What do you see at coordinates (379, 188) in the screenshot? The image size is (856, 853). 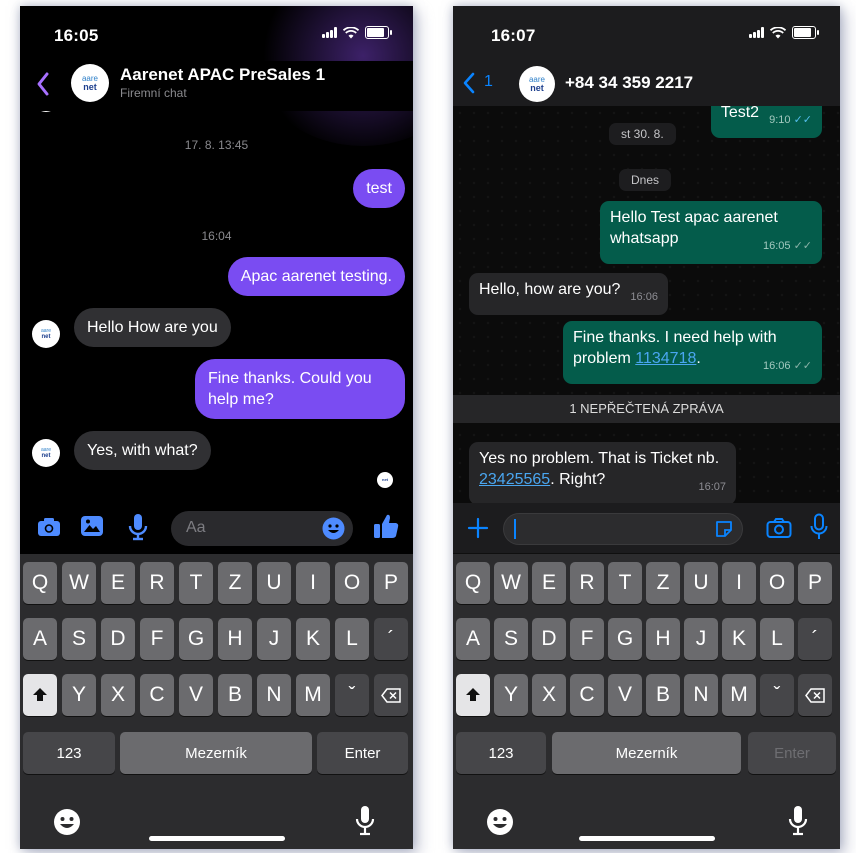 I see `message-bubble-out: test` at bounding box center [379, 188].